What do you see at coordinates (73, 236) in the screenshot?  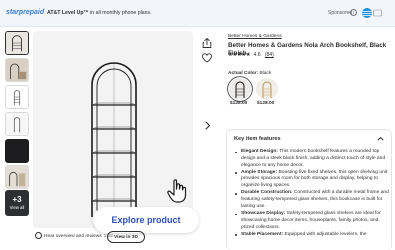 I see `hear-overview-label: Hear overview and reviews` at bounding box center [73, 236].